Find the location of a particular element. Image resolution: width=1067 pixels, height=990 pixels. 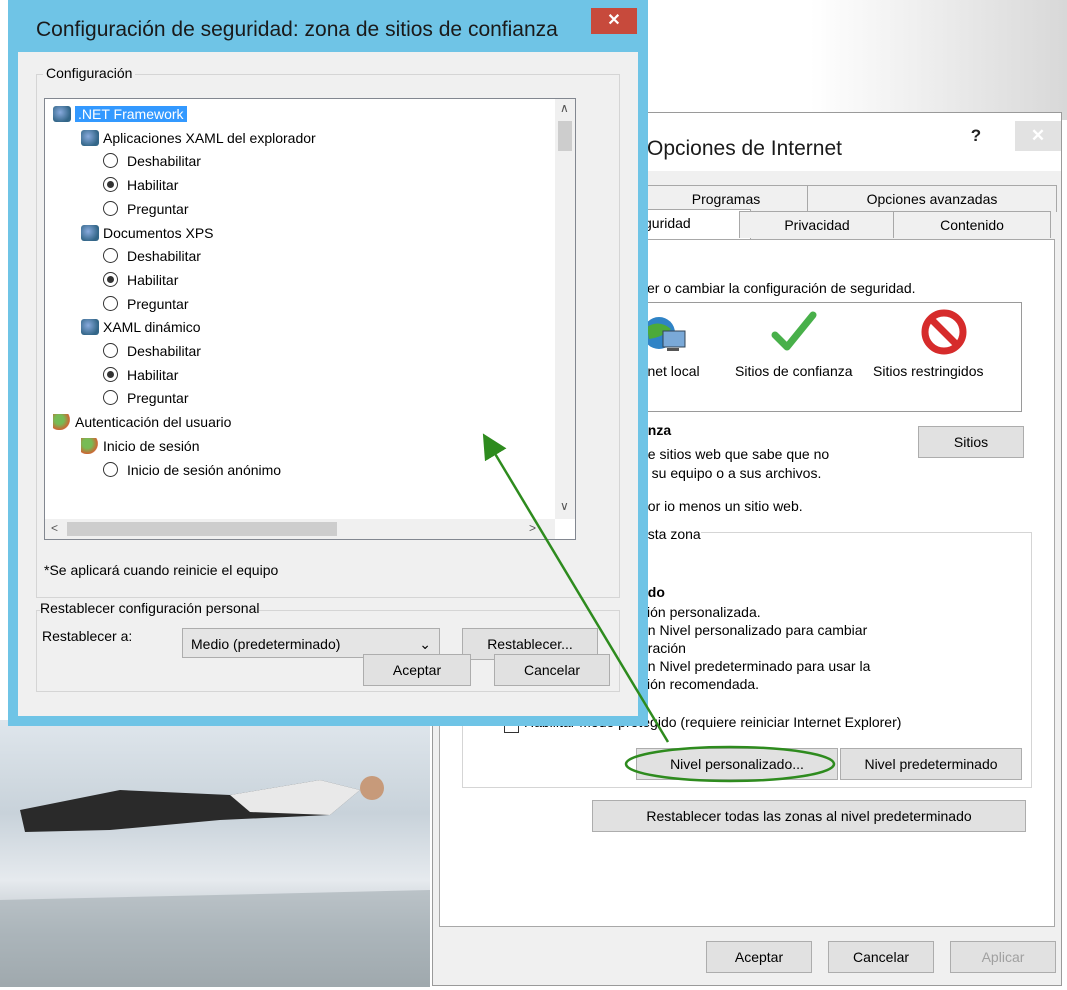

annotation-ellipse is located at coordinates (730, 764).